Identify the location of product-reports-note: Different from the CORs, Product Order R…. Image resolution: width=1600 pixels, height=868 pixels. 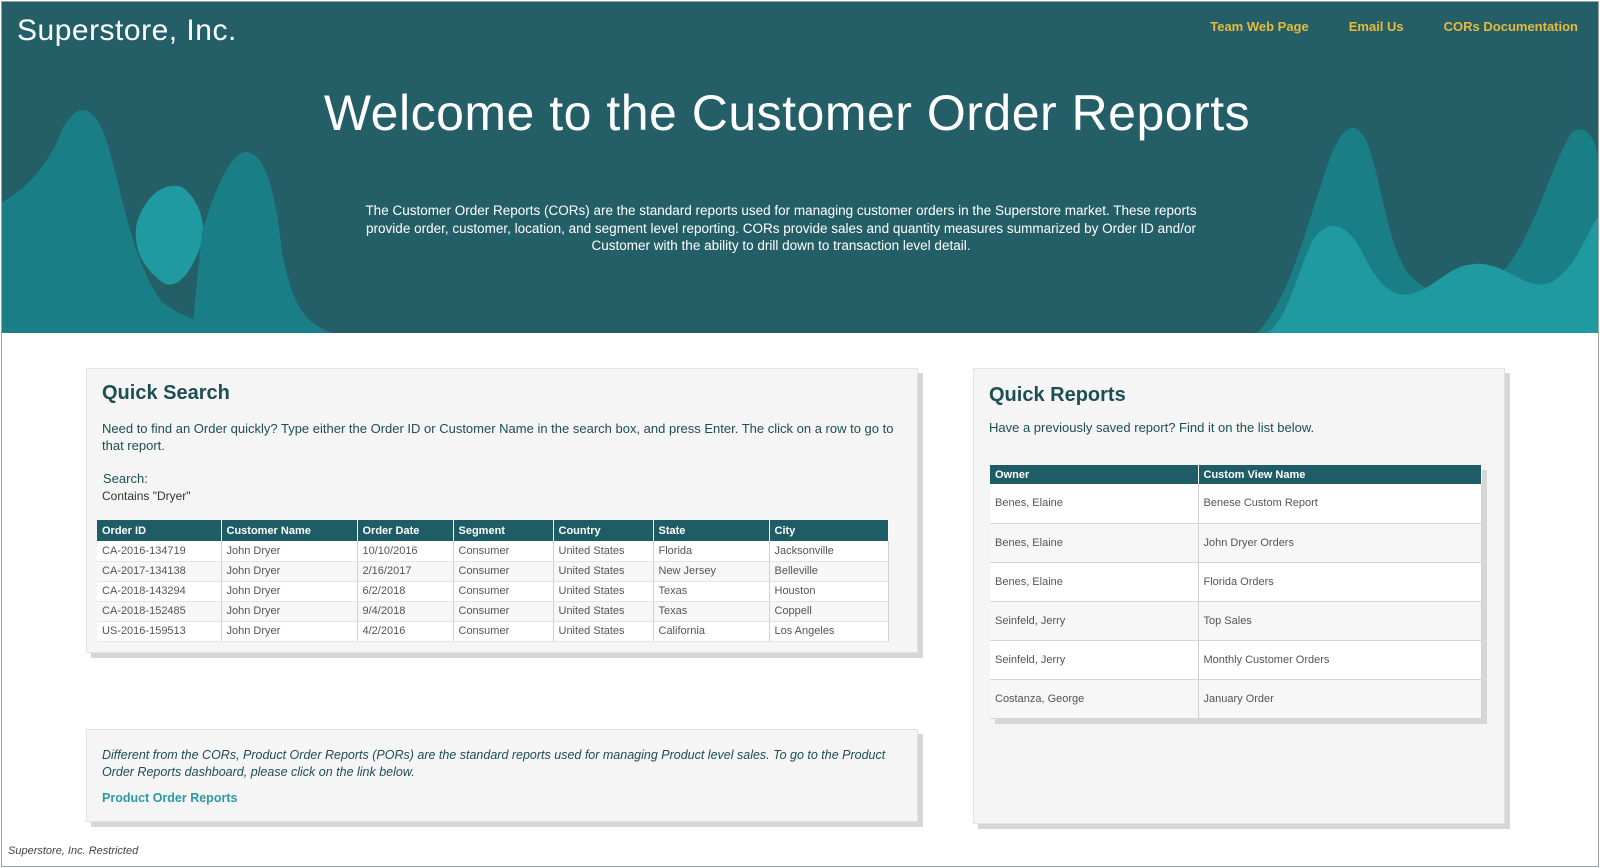
(494, 763).